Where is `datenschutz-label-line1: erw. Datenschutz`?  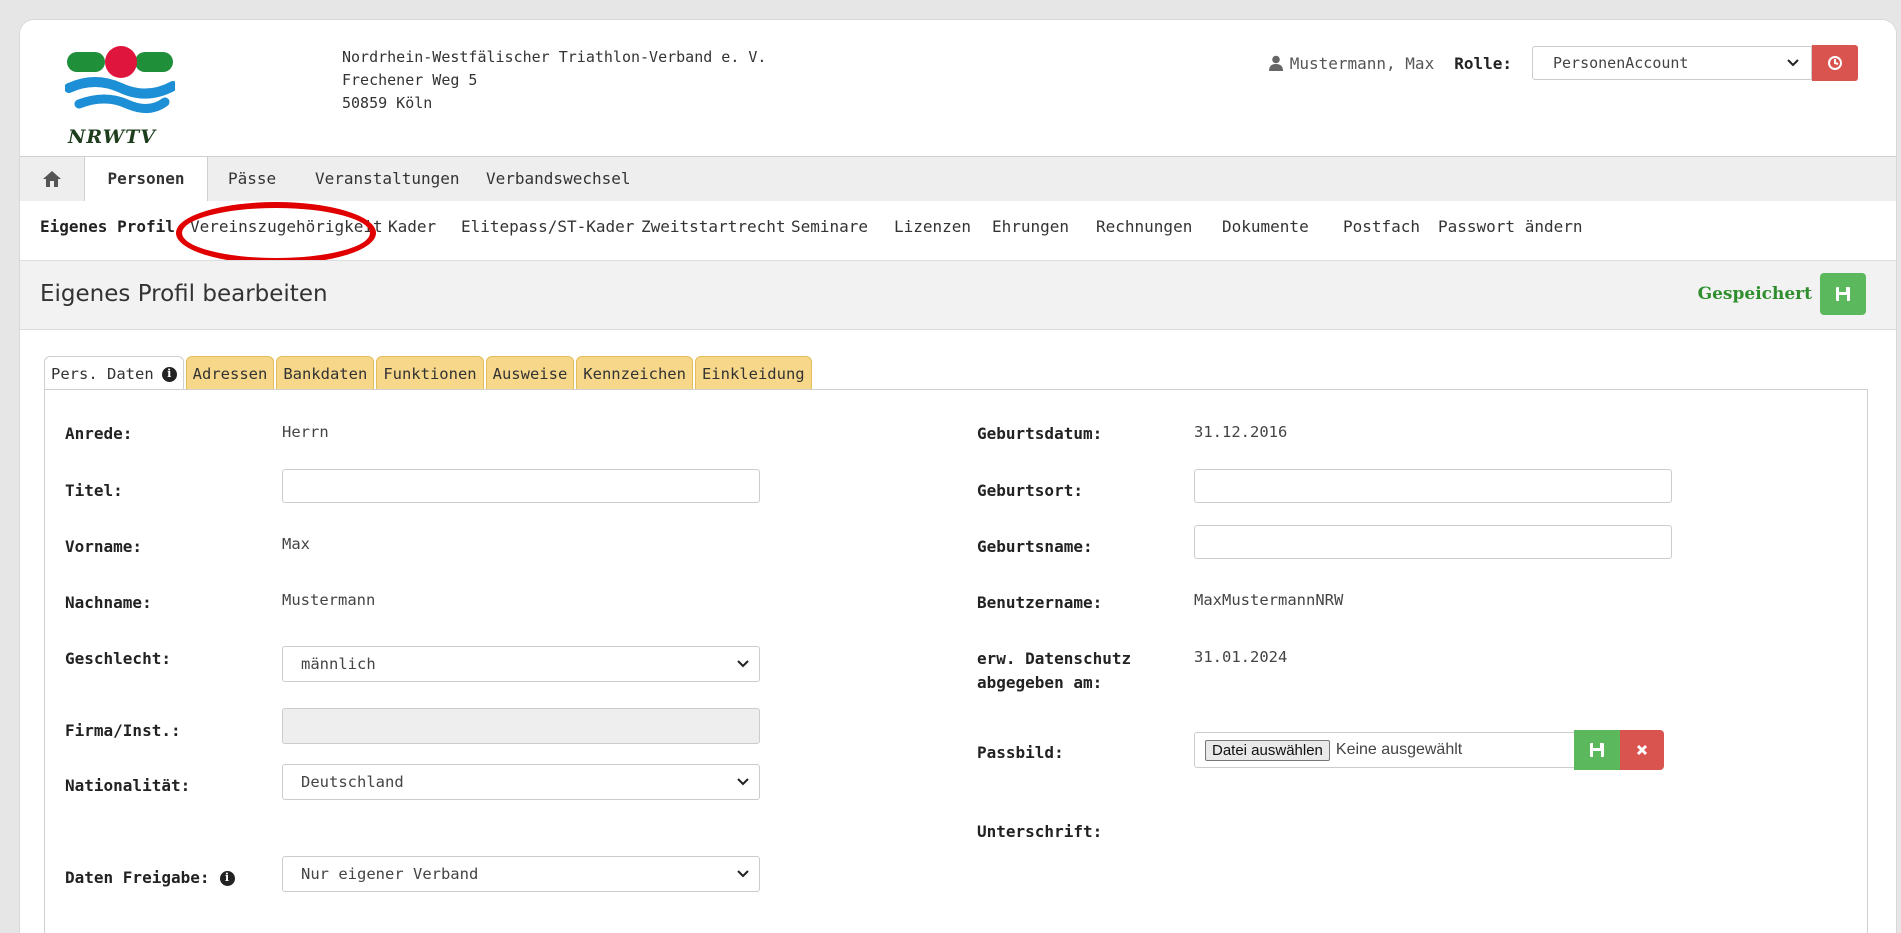 datenschutz-label-line1: erw. Datenschutz is located at coordinates (1054, 658).